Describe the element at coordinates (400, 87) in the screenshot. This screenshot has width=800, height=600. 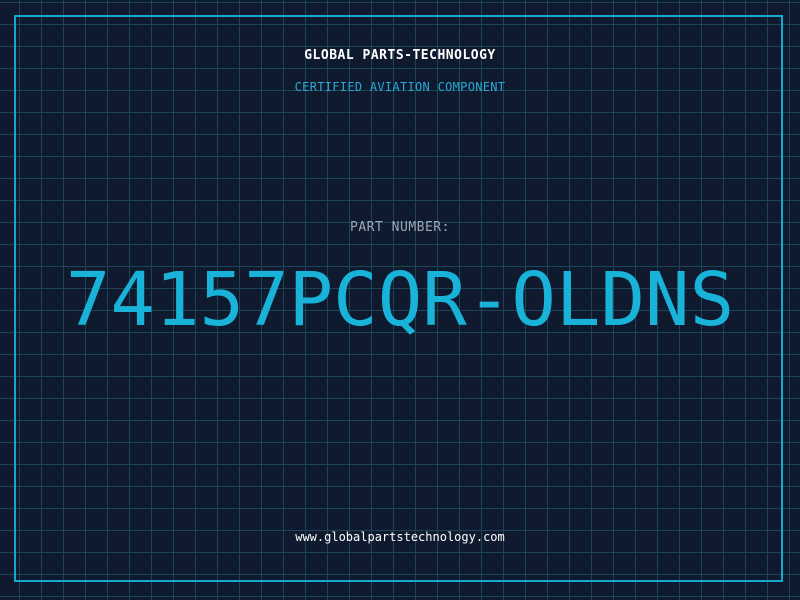
I see `certification-label: CERTIFIED AVIATION COMPONENT` at that location.